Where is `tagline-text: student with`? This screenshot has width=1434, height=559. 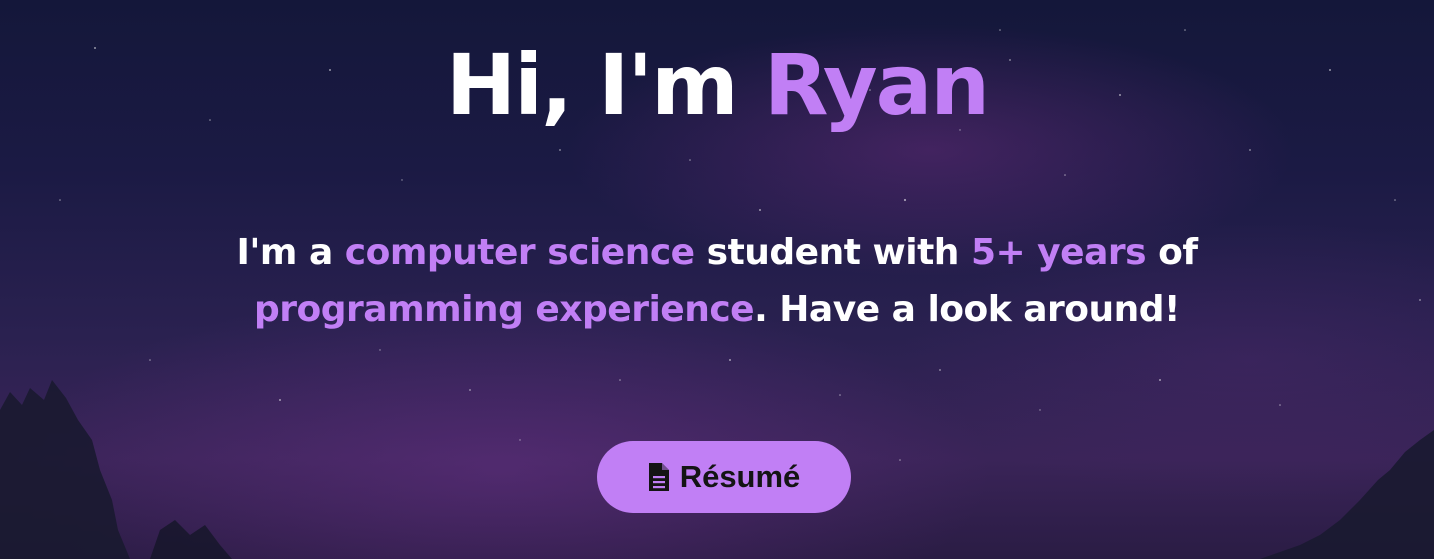 tagline-text: student with is located at coordinates (832, 252).